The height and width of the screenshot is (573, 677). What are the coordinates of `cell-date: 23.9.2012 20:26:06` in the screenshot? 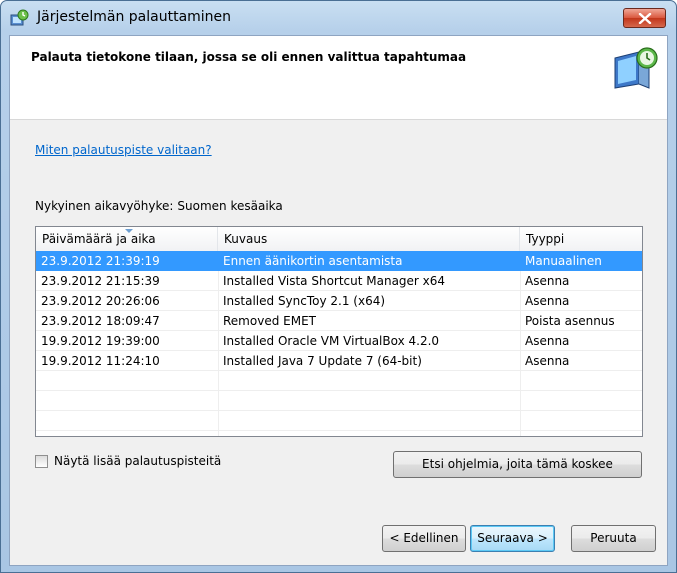 It's located at (100, 301).